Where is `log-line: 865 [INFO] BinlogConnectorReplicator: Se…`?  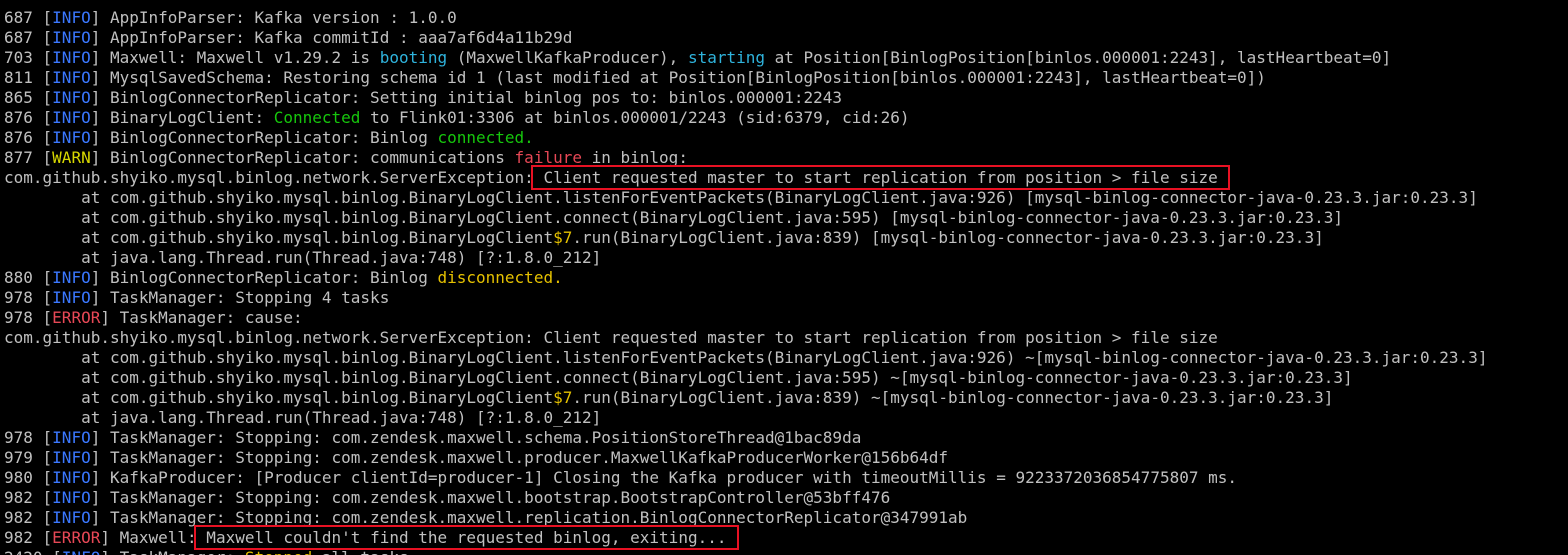
log-line: 865 [INFO] BinlogConnectorReplicator: Se… is located at coordinates (786, 98).